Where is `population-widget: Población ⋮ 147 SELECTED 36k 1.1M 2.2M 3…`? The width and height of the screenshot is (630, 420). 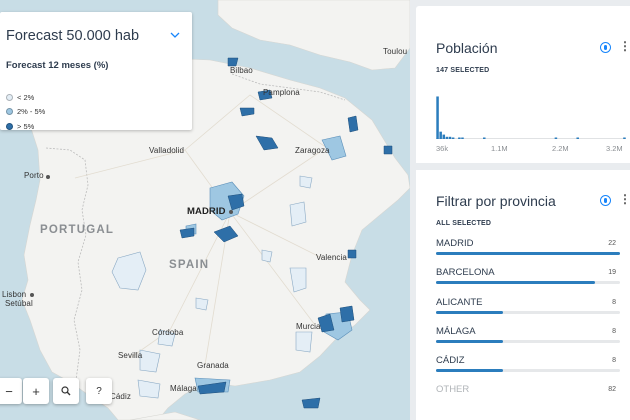 population-widget: Población ⋮ 147 SELECTED 36k 1.1M 2.2M 3… is located at coordinates (523, 84).